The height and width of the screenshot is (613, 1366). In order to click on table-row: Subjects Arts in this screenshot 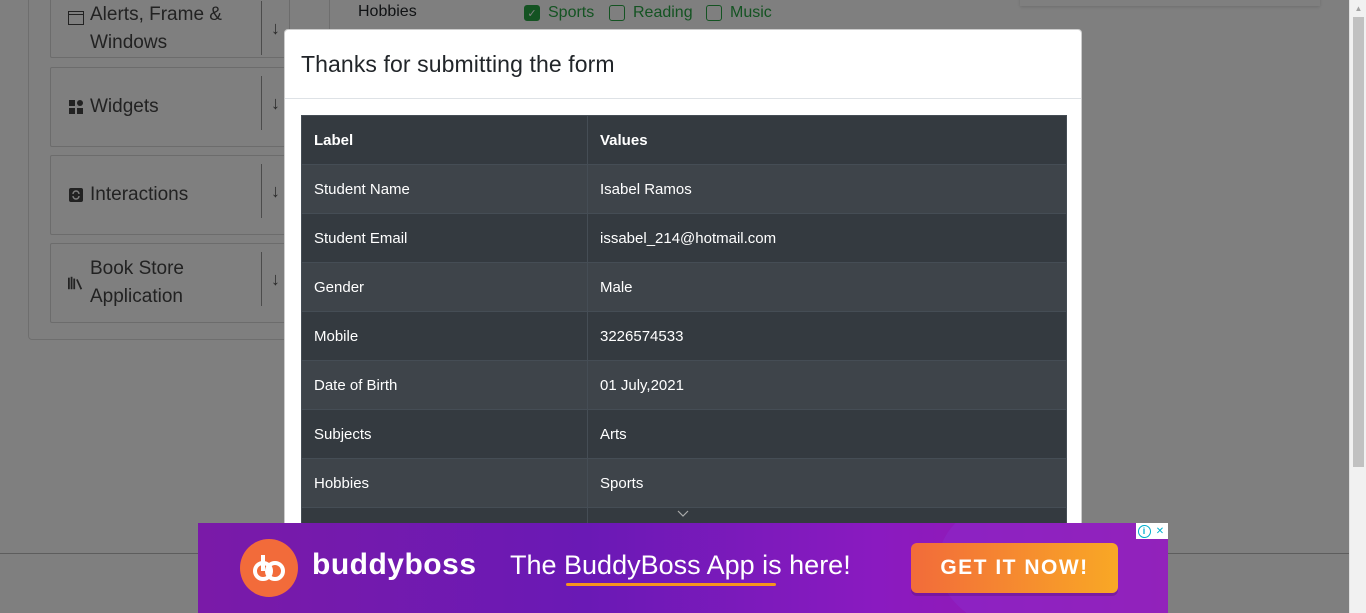, I will do `click(684, 434)`.